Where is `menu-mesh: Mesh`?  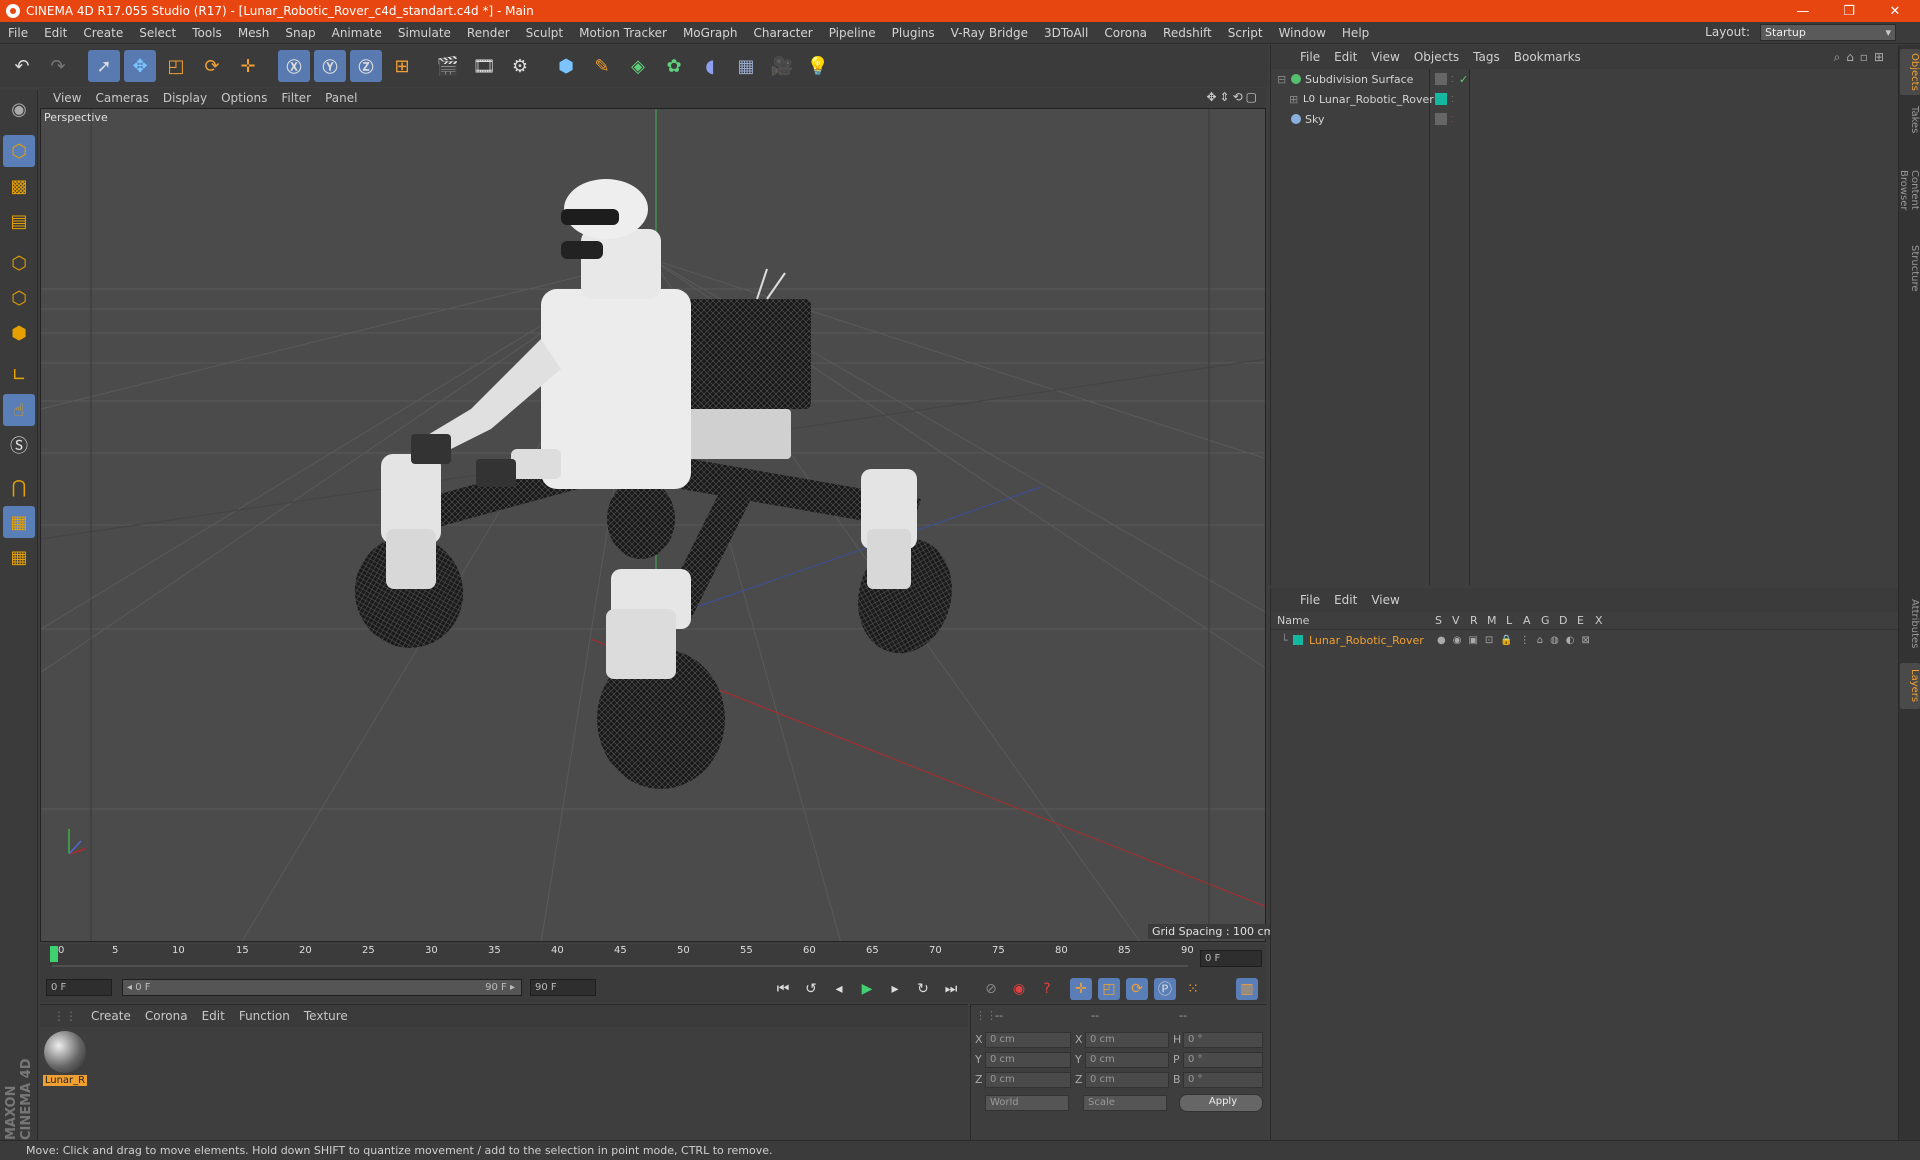
menu-mesh: Mesh is located at coordinates (254, 33).